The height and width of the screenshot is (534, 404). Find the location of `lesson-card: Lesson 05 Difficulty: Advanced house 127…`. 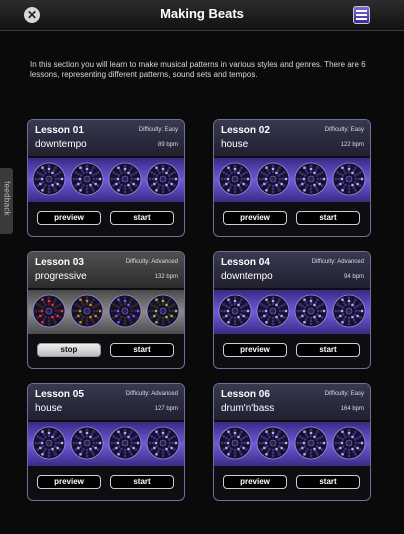

lesson-card: Lesson 05 Difficulty: Advanced house 127… is located at coordinates (106, 442).